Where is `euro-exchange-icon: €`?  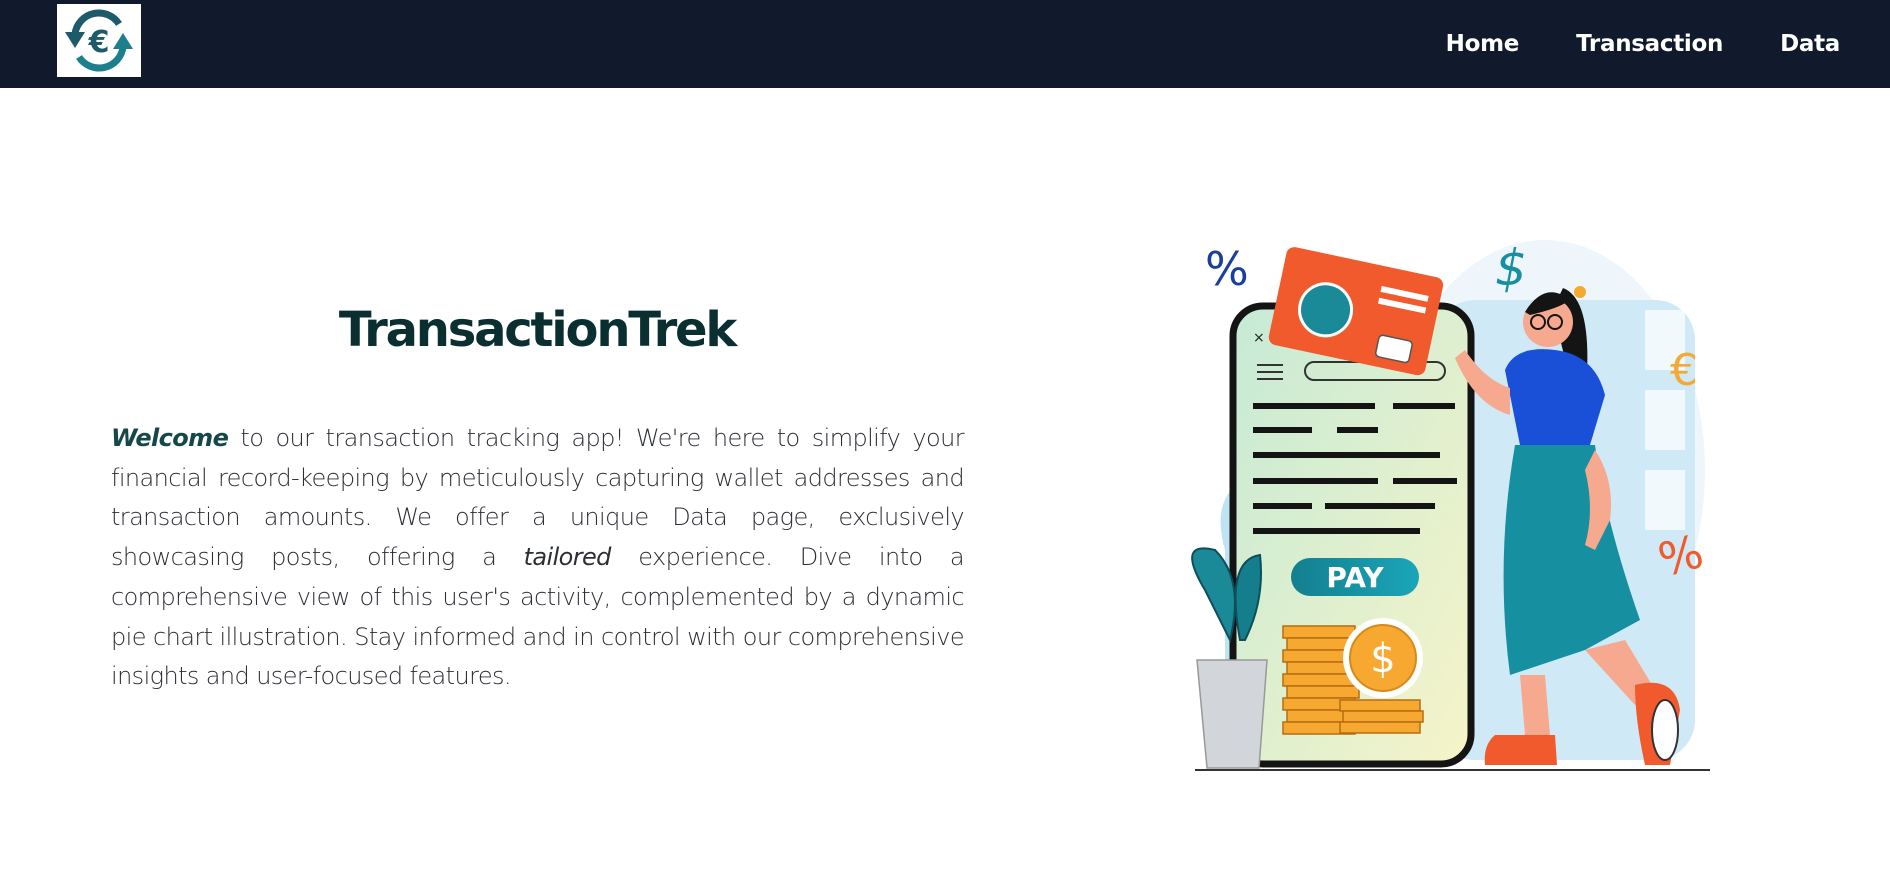 euro-exchange-icon: € is located at coordinates (99, 40).